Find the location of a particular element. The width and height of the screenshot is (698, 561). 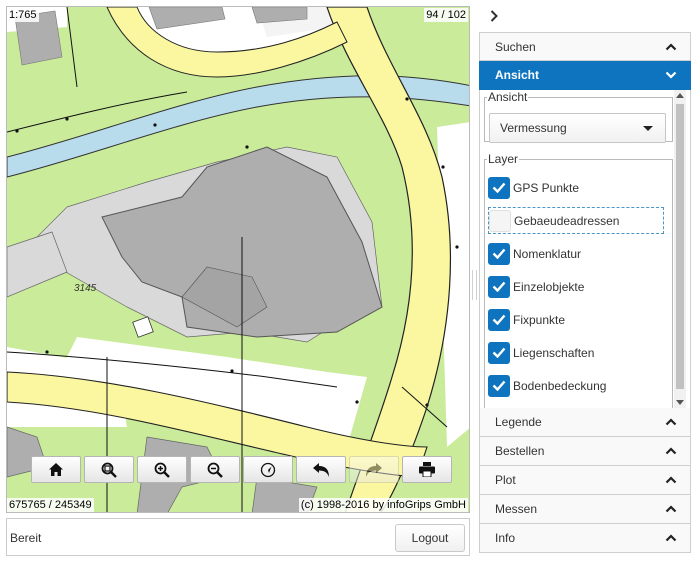

redo-button is located at coordinates (374, 469).